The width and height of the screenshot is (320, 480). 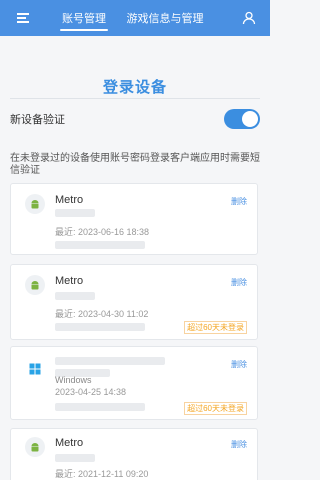 I want to click on user-icon, so click(x=249, y=18).